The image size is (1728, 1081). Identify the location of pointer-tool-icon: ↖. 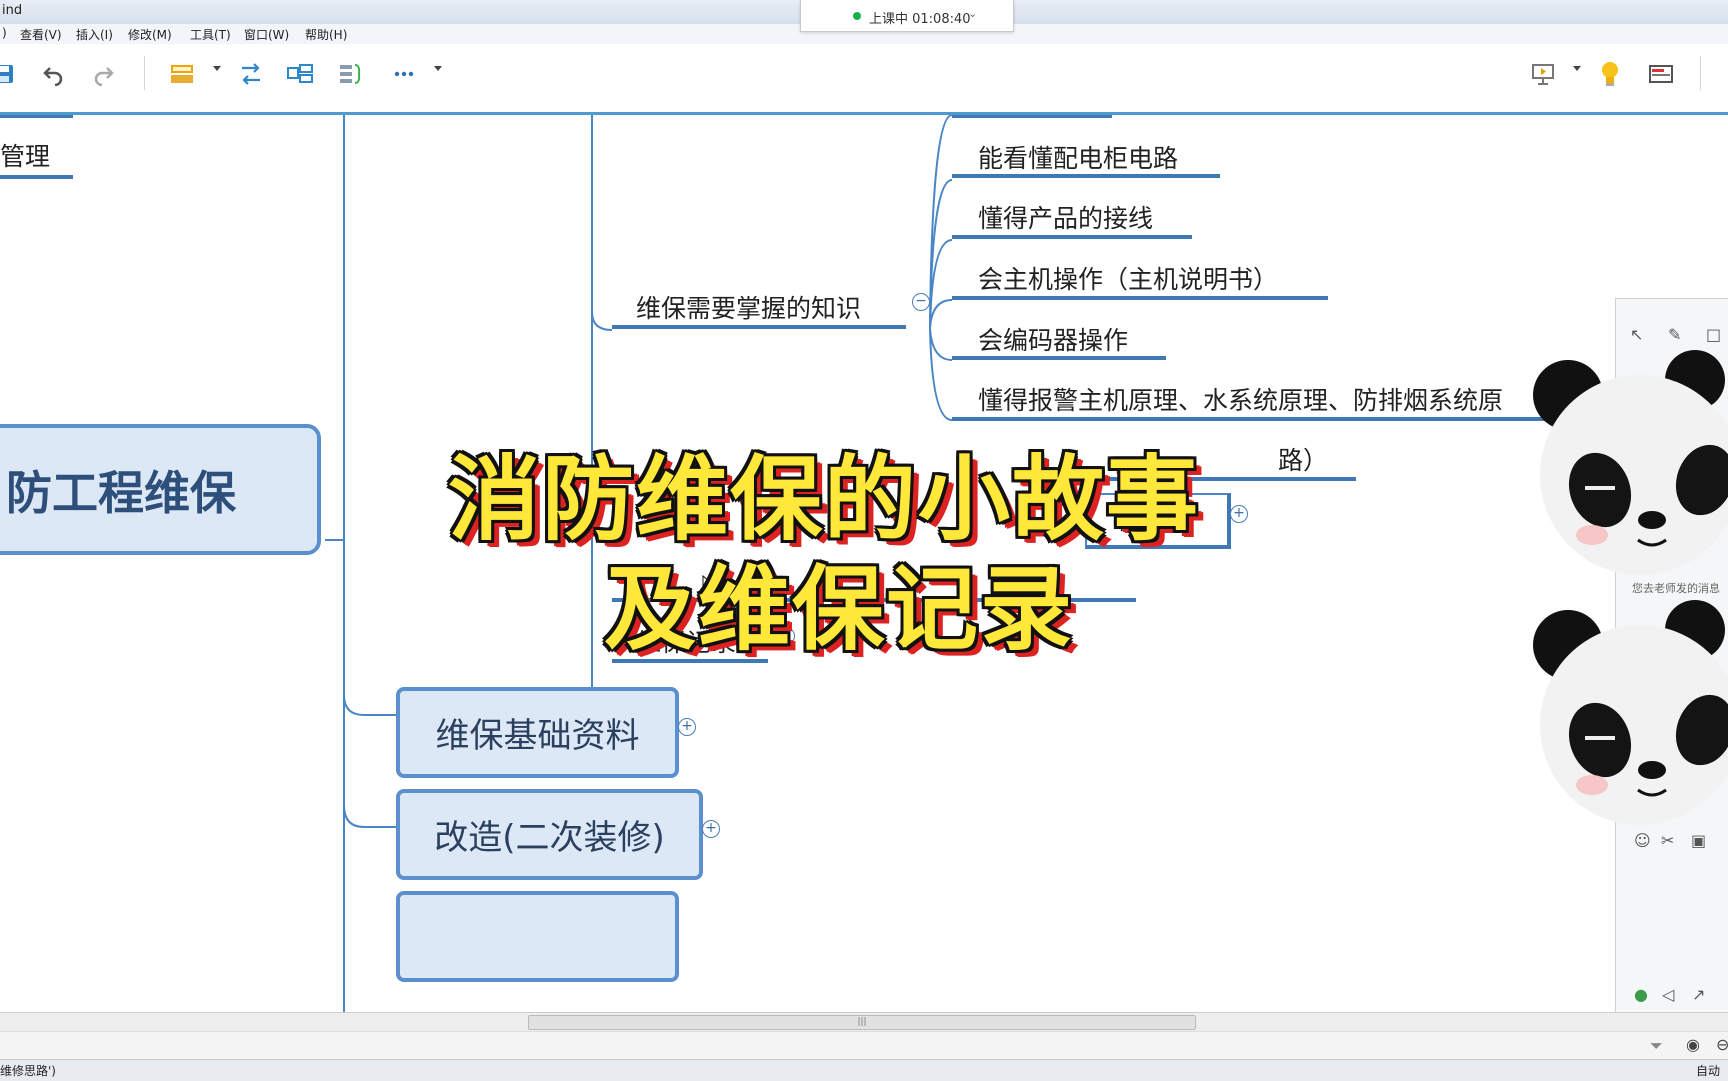
(1636, 334).